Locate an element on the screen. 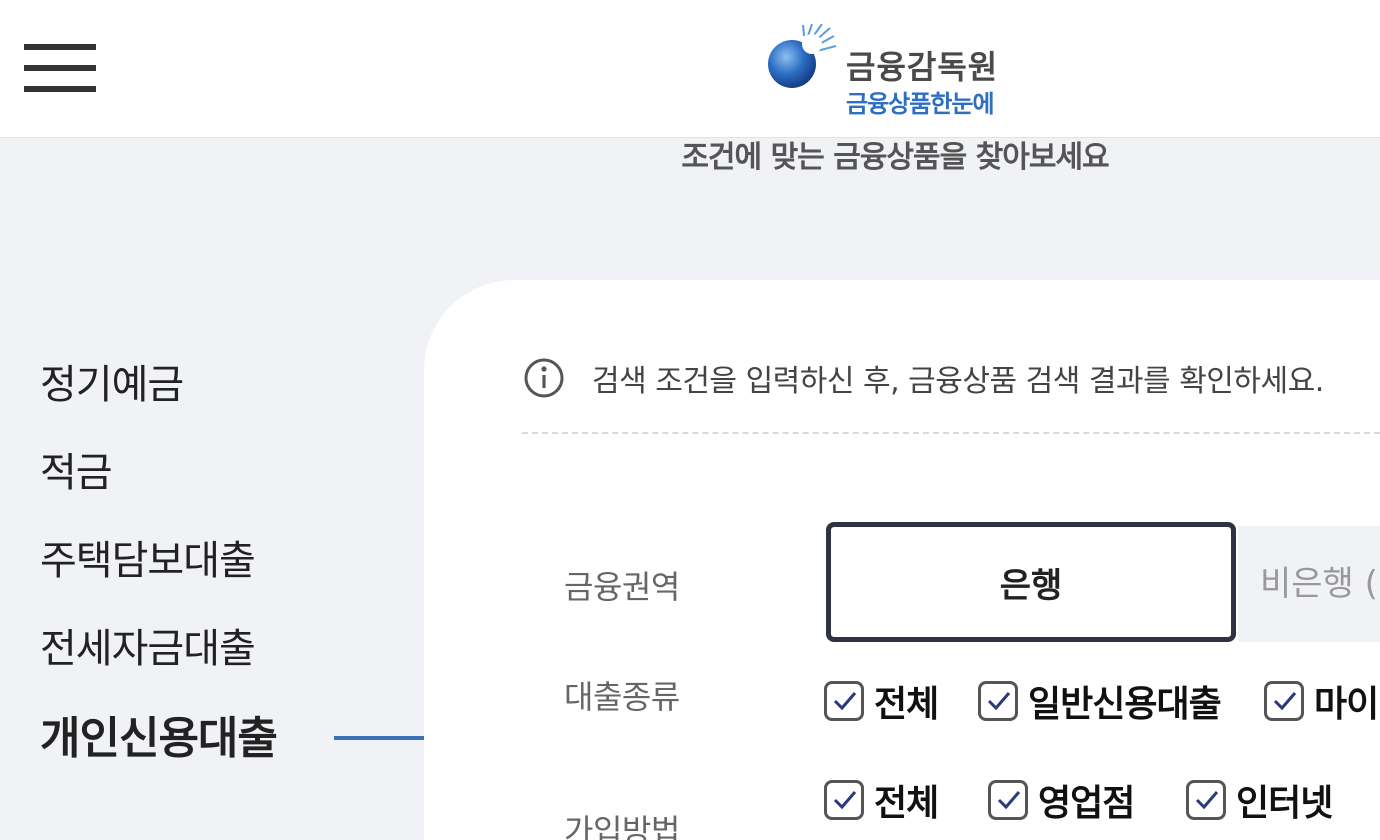 This screenshot has height=840, width=1380. notice-text: 검색 조건을 입력하신 후, 금융상품 검색 결과를 확인하세요. is located at coordinates (958, 381).